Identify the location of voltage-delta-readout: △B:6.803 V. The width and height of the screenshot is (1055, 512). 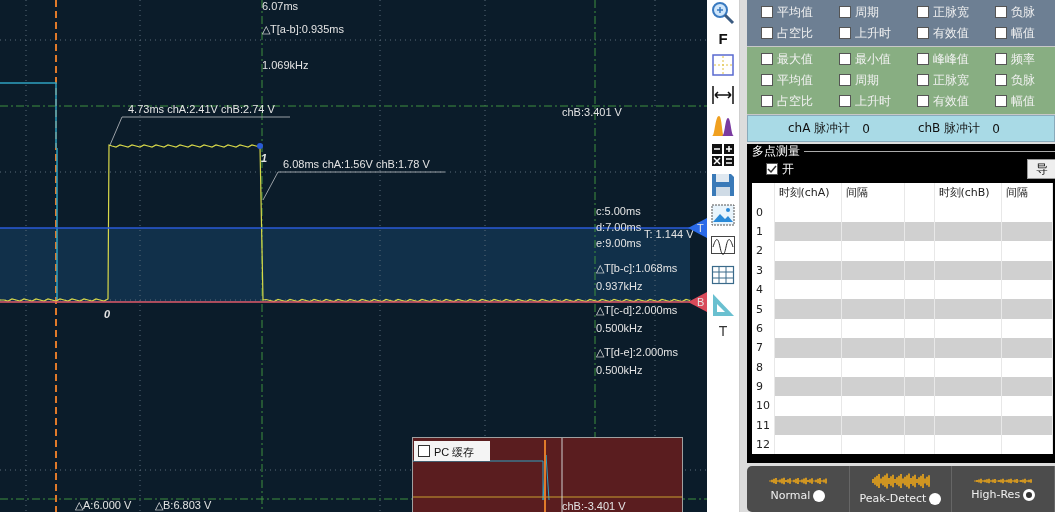
(183, 505).